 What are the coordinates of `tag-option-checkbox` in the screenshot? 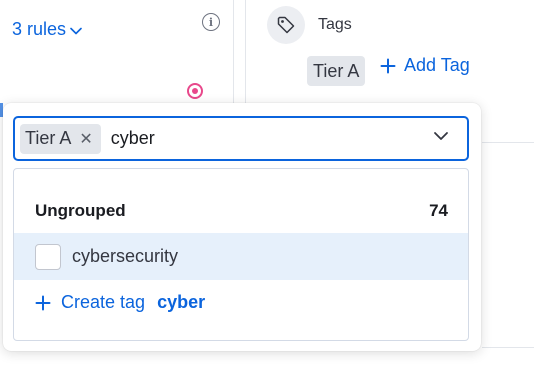 It's located at (48, 256).